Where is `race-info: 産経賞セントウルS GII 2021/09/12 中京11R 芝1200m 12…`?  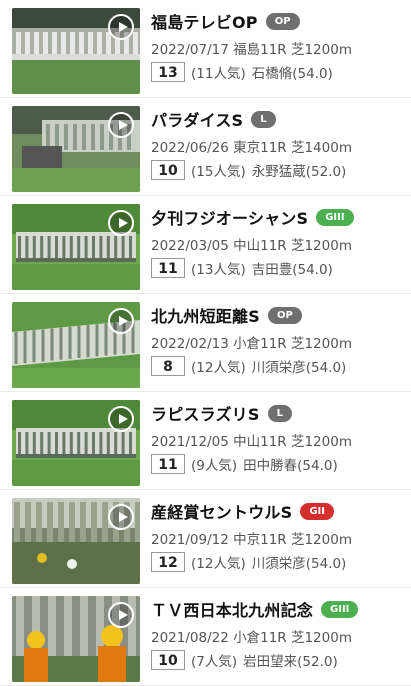
race-info: 産経賞セントウルS GII 2021/09/12 中京11R 芝1200m 12… is located at coordinates (278, 535).